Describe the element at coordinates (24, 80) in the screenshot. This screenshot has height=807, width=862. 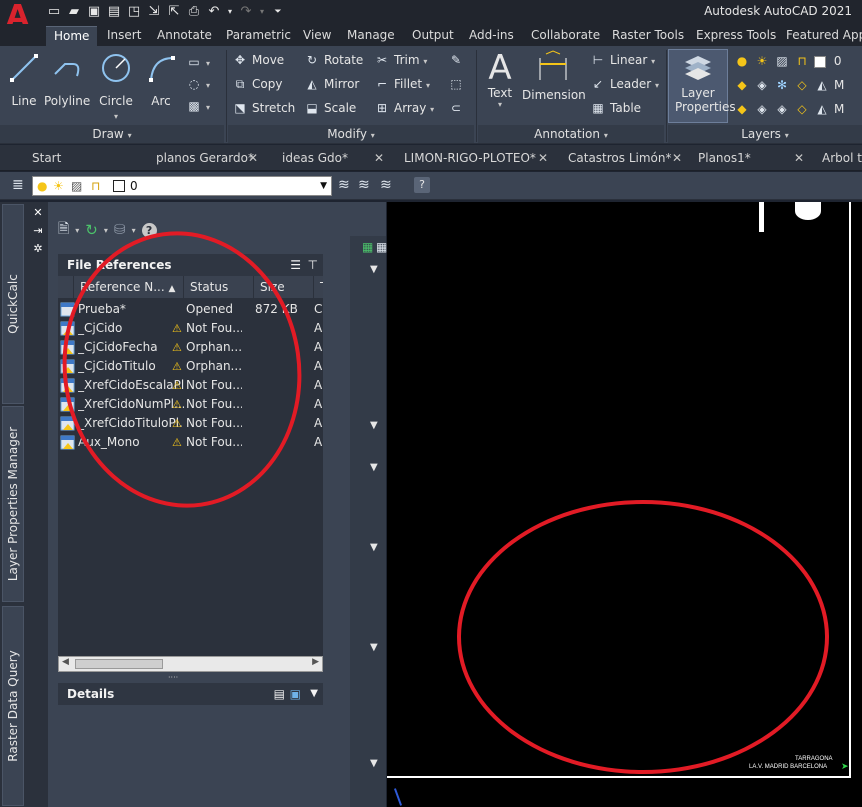
I see `line-button: Line` at that location.